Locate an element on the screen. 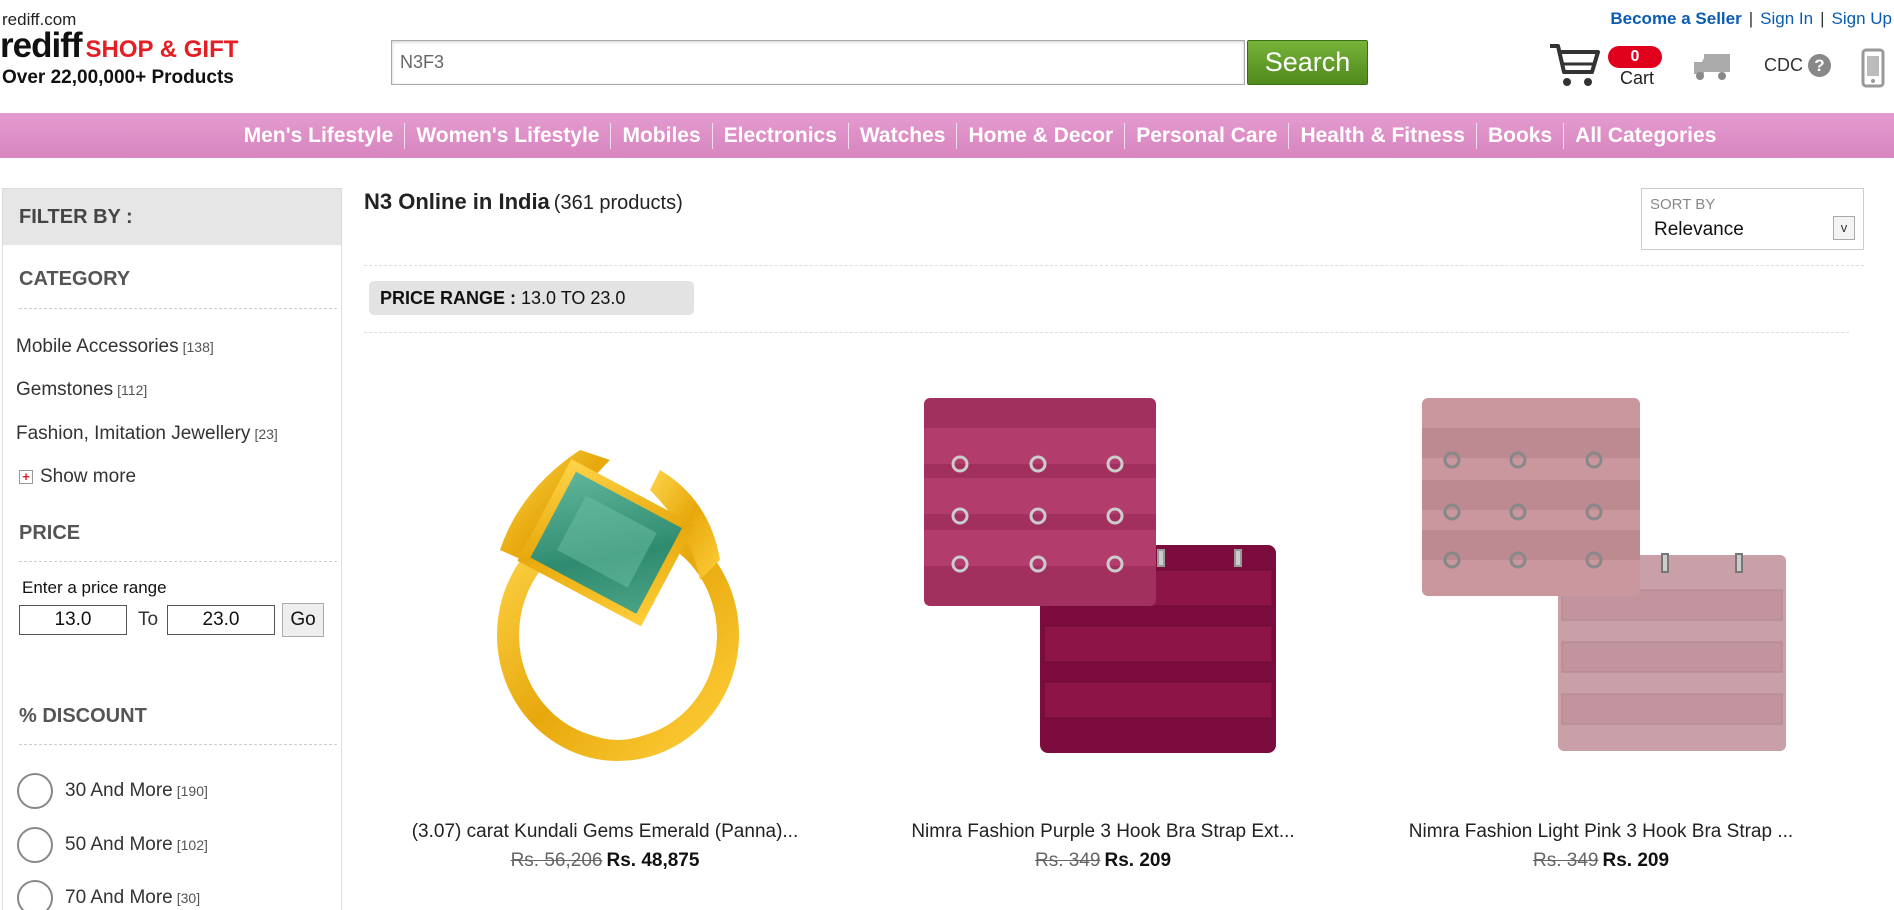  category-item: Mobile Accessories [138] is located at coordinates (115, 347).